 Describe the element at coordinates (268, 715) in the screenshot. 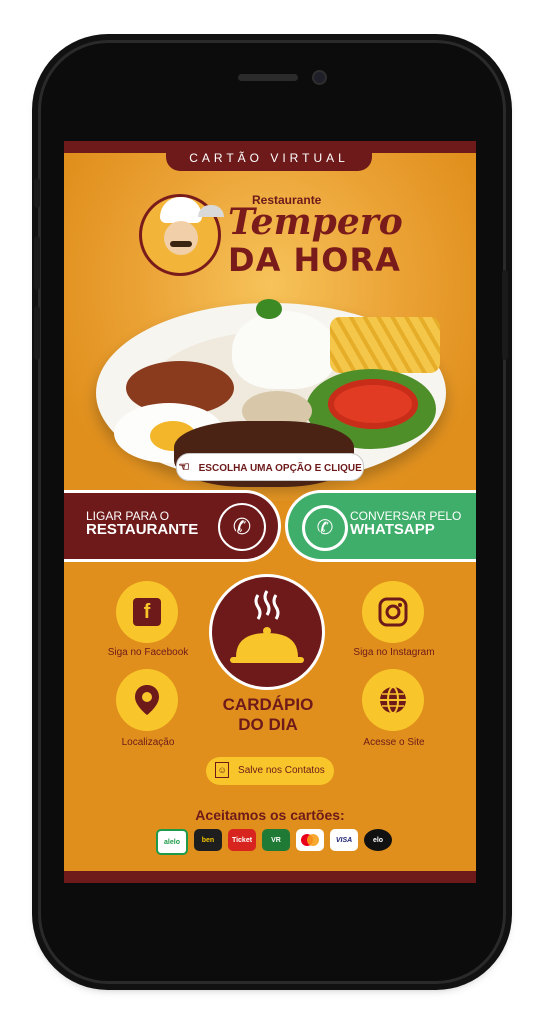

I see `menu-of-the-day-label: CARDÁPIO DO DIA` at that location.